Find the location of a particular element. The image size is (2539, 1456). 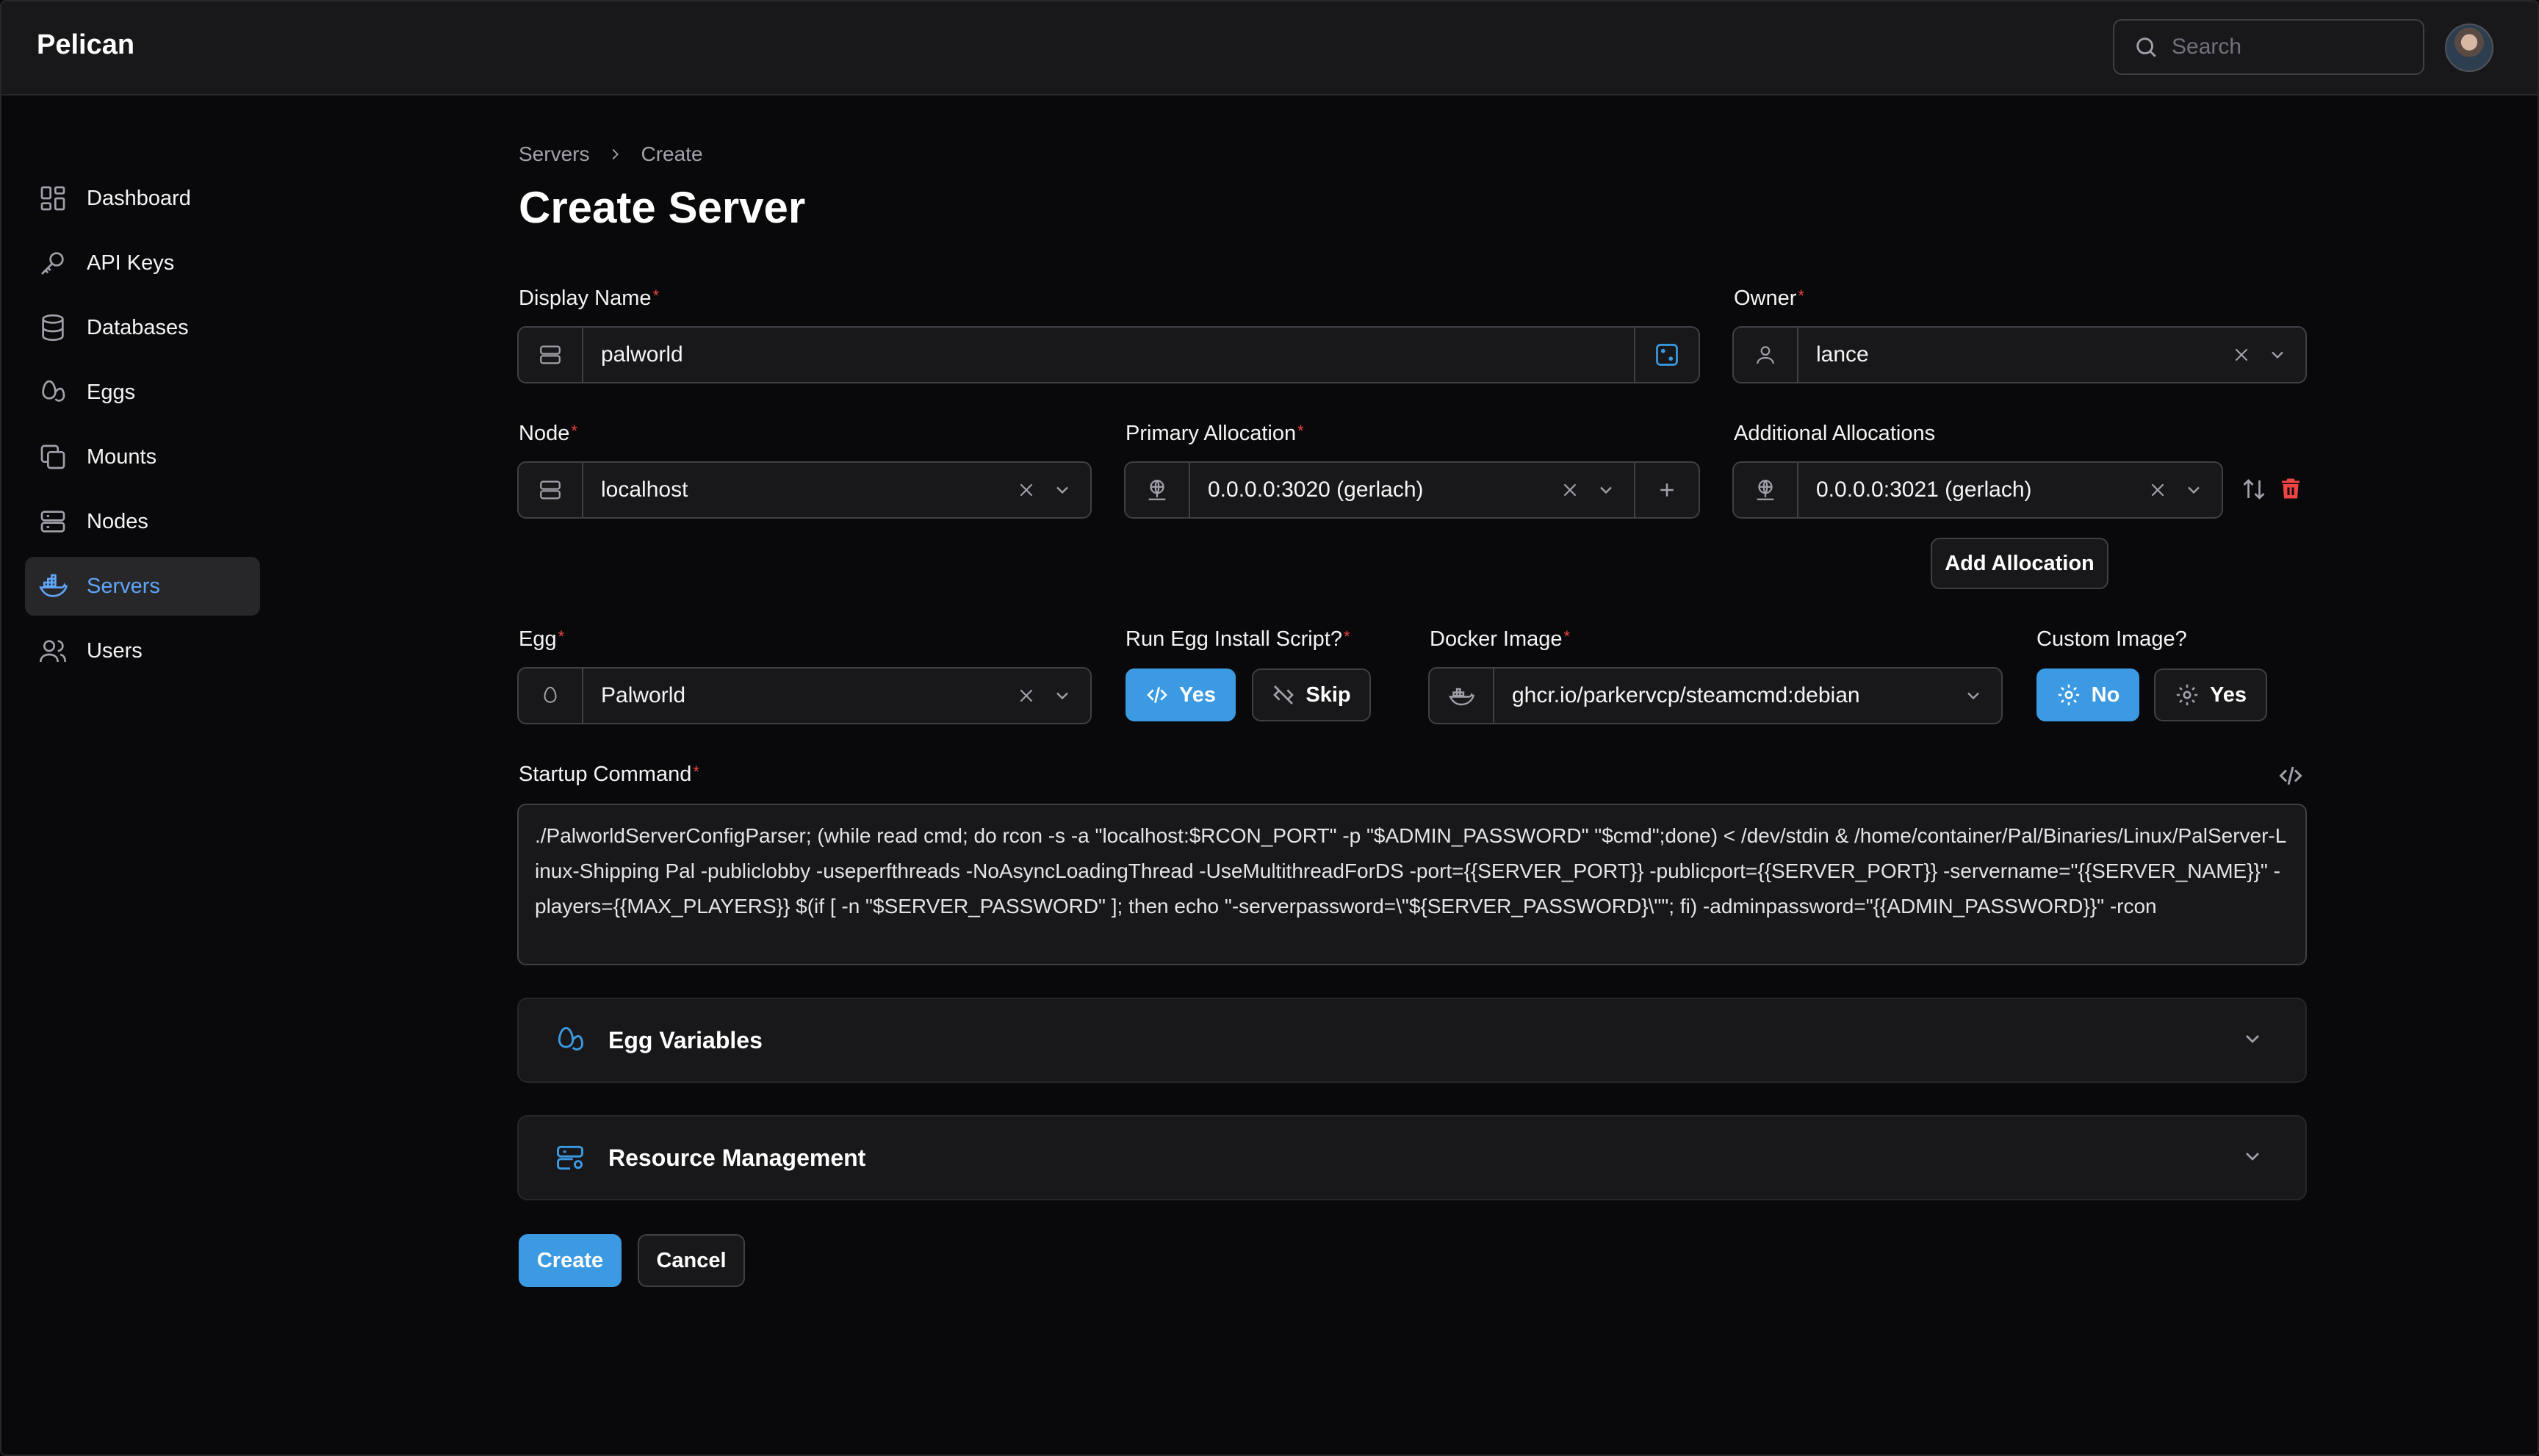

display-name-value: palworld is located at coordinates (1108, 354).